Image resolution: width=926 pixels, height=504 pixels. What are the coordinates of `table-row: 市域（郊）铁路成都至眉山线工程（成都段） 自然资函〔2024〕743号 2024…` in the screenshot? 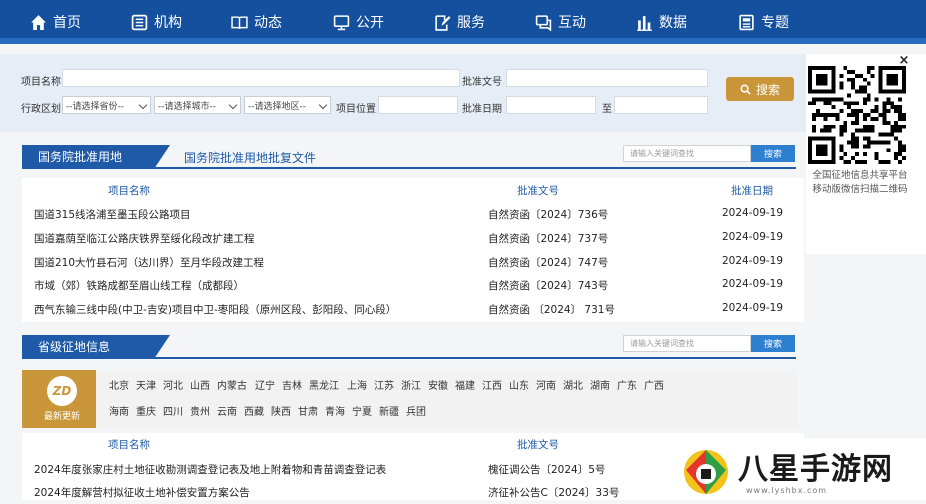 It's located at (413, 285).